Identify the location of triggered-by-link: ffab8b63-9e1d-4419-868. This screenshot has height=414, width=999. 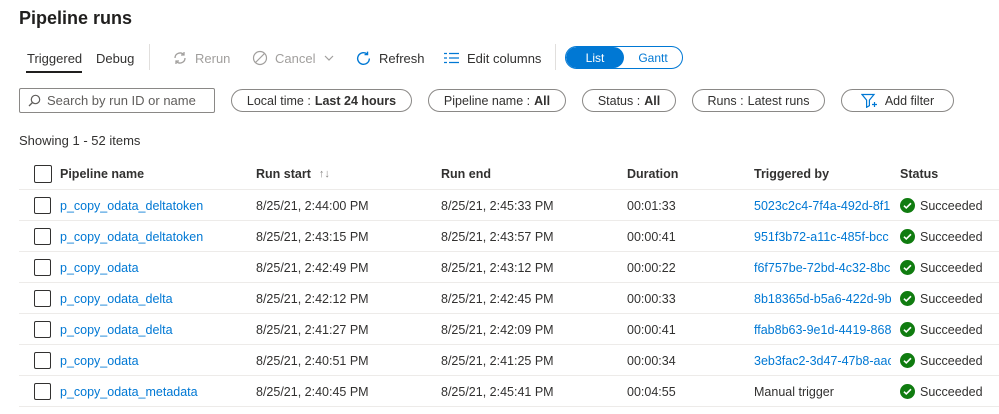
(822, 329).